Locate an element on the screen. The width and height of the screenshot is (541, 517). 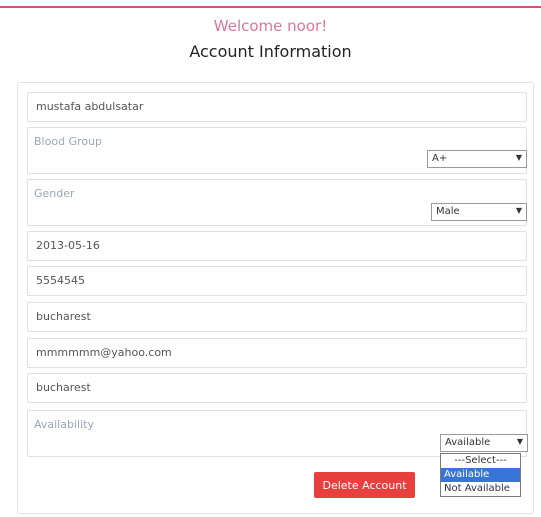
city-value: bucharest is located at coordinates (63, 316).